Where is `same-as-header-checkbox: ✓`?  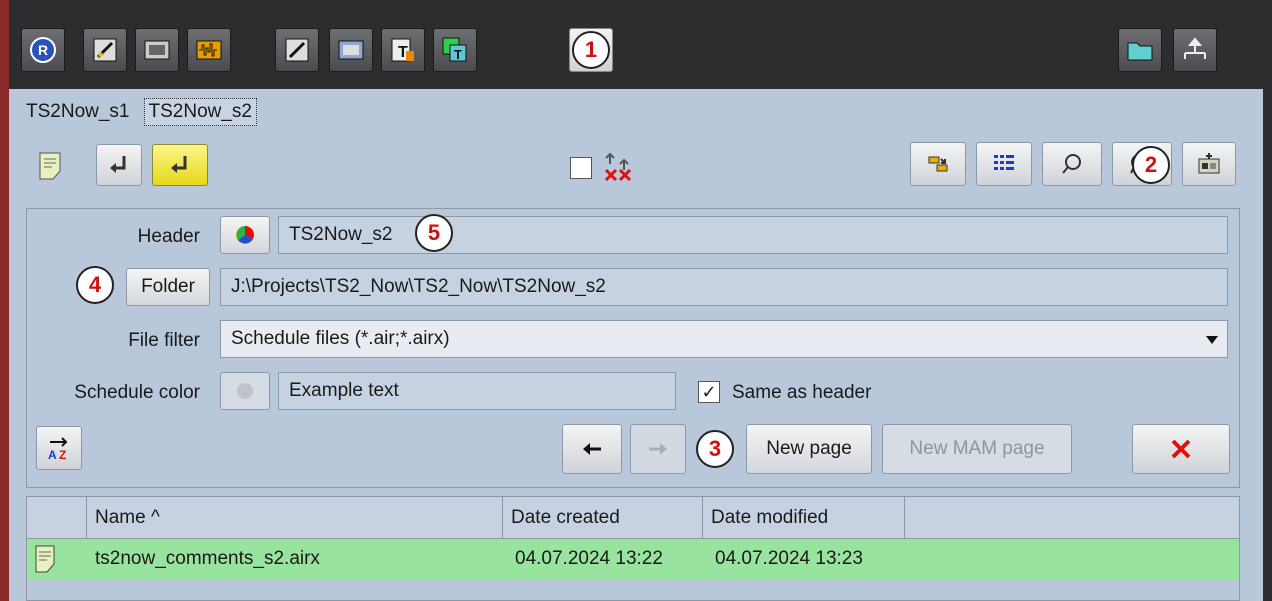
same-as-header-checkbox: ✓ is located at coordinates (709, 392).